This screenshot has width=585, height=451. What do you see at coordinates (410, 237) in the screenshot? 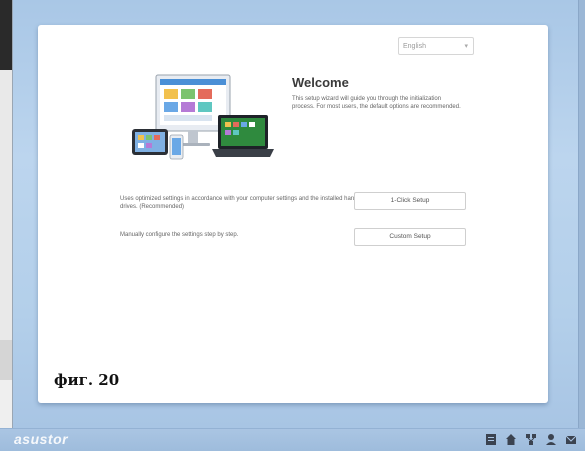
I see `custom-setup-button: Custom Setup` at bounding box center [410, 237].